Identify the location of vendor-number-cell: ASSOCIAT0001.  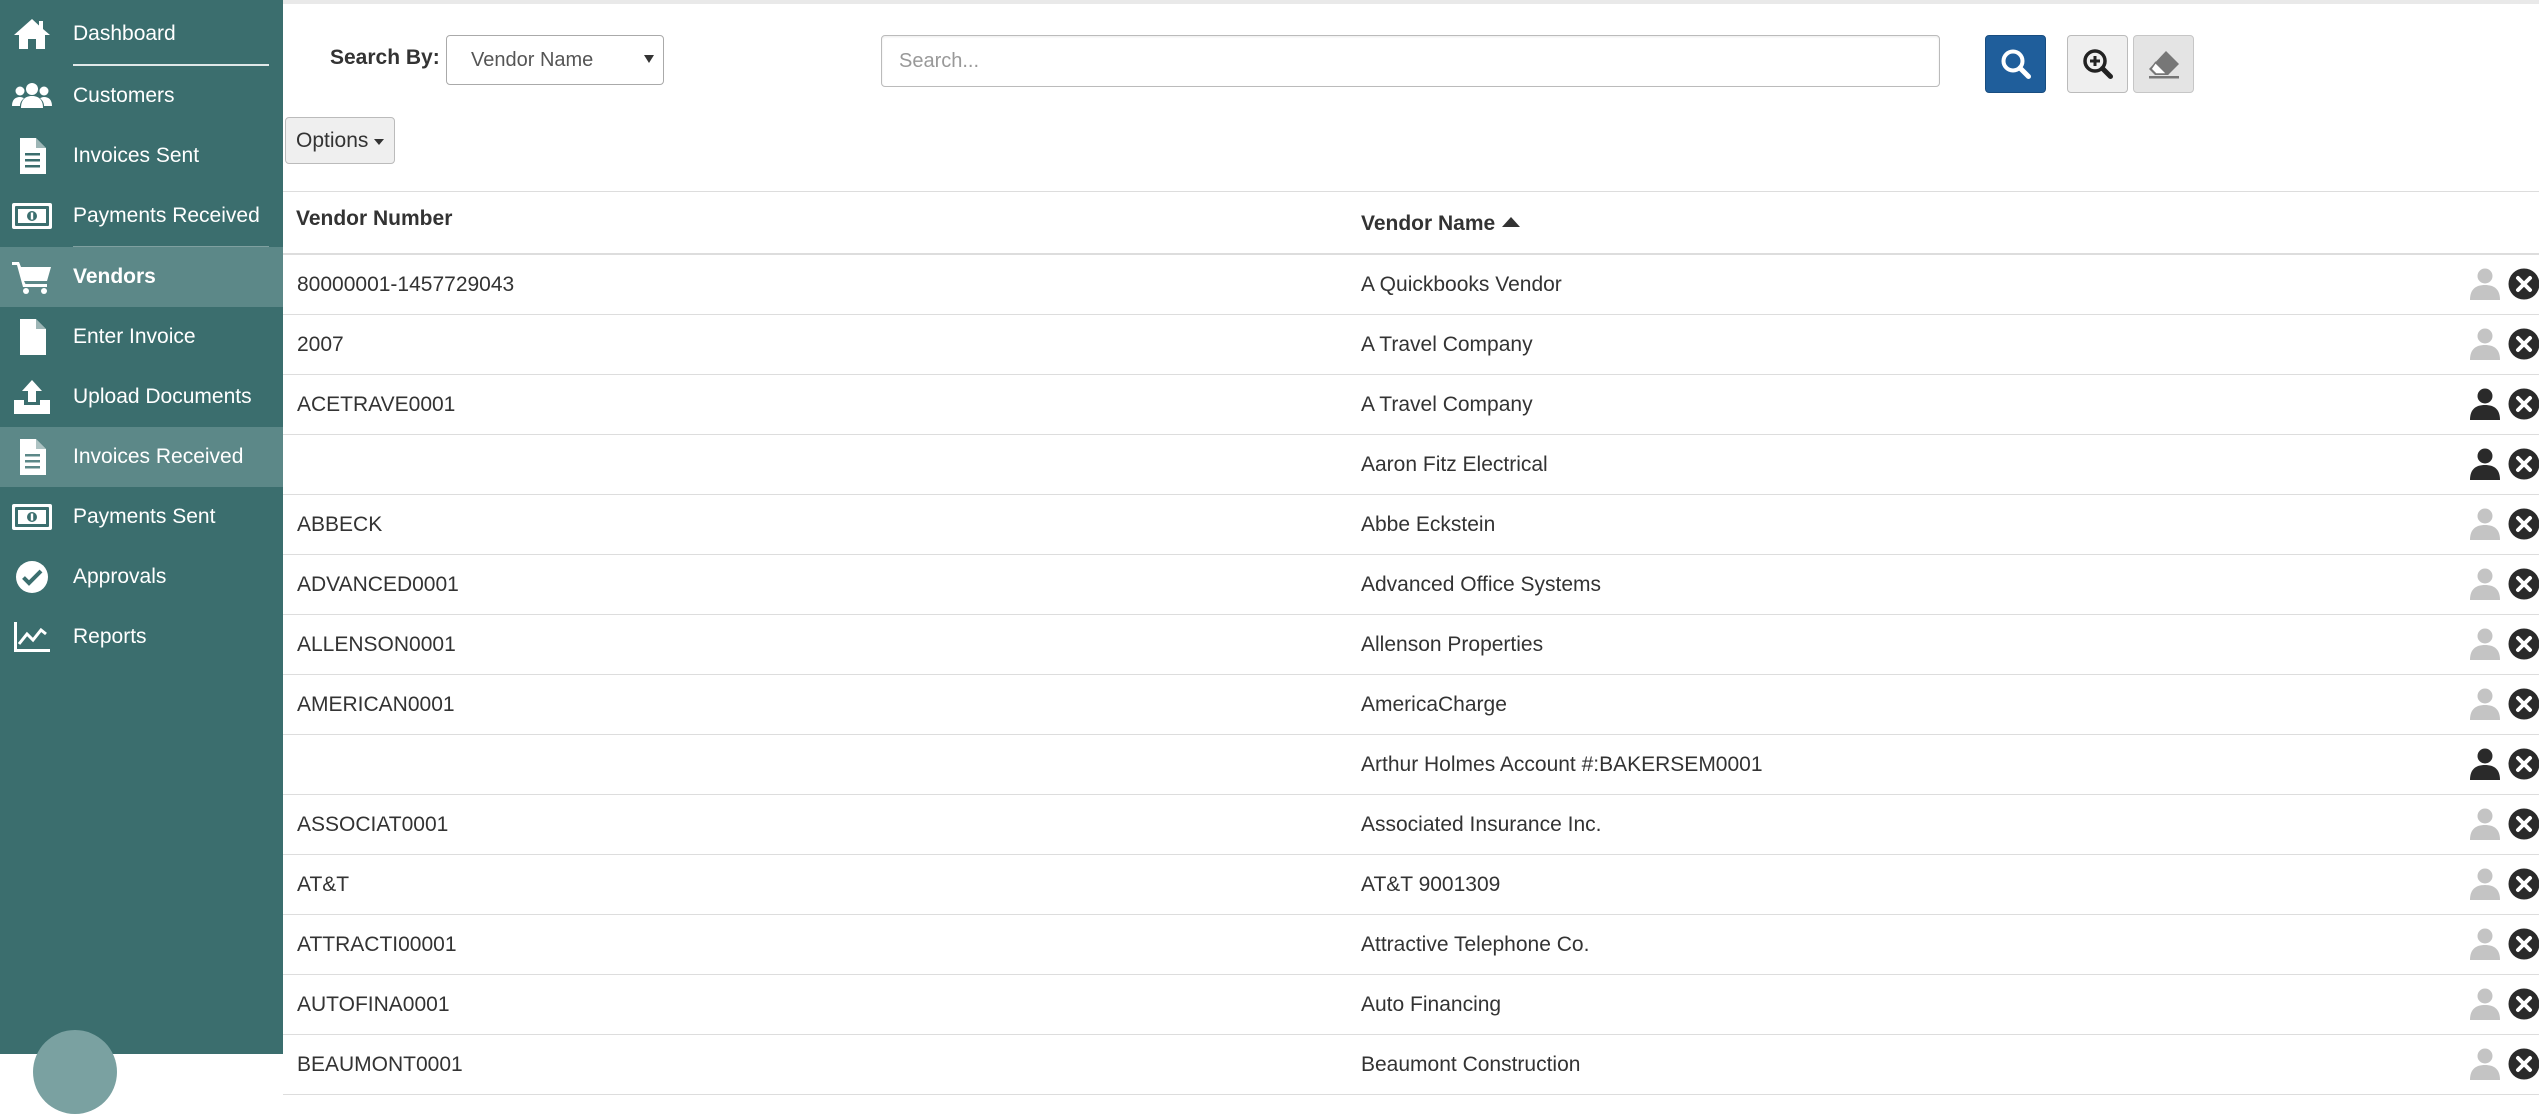
(372, 824).